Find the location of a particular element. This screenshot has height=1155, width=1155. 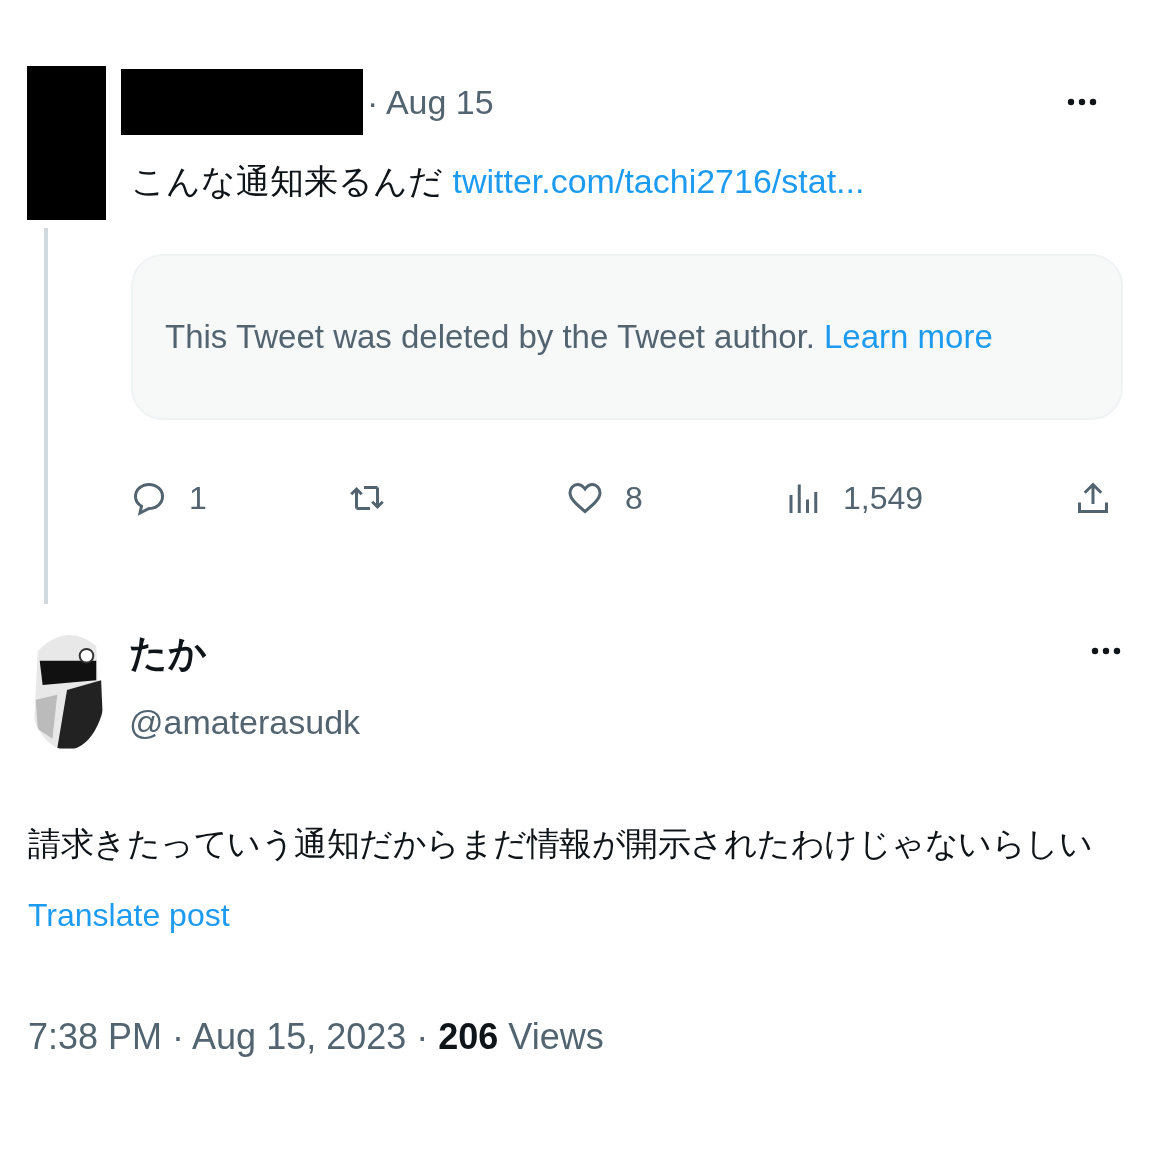

tweet-text: 請求きたっていう通知だからまだ情報が開示されたわけじゃないらしい is located at coordinates (560, 844).